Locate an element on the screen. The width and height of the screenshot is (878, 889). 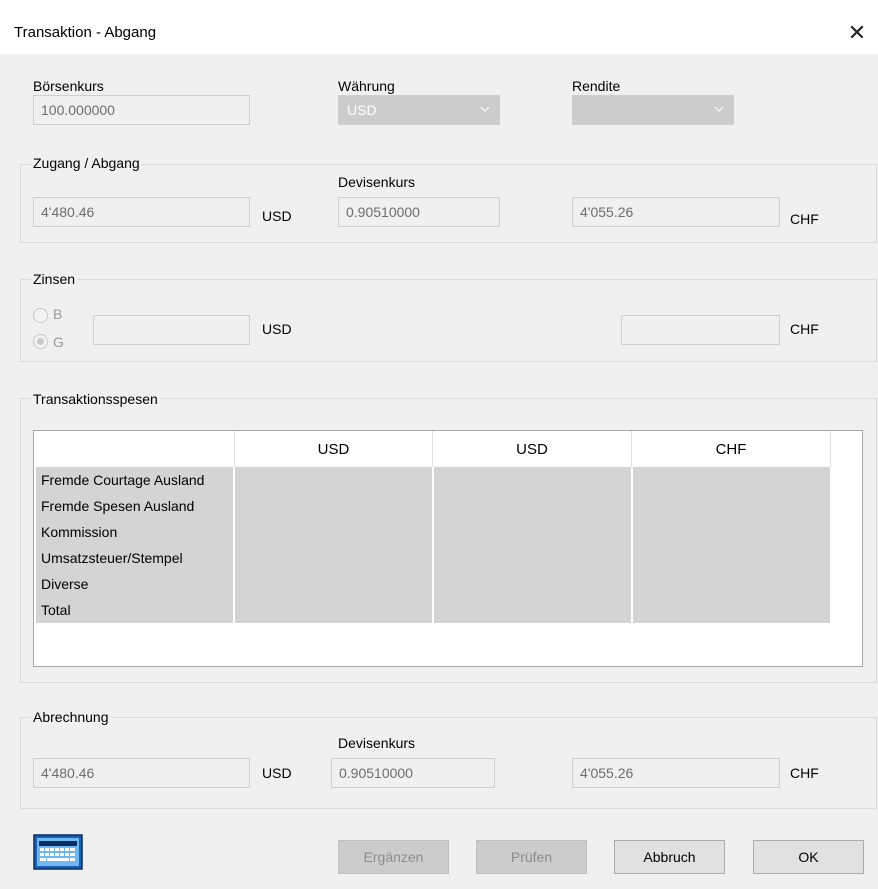
abrechnung-amount-field: 4'480.46 is located at coordinates (141, 773).